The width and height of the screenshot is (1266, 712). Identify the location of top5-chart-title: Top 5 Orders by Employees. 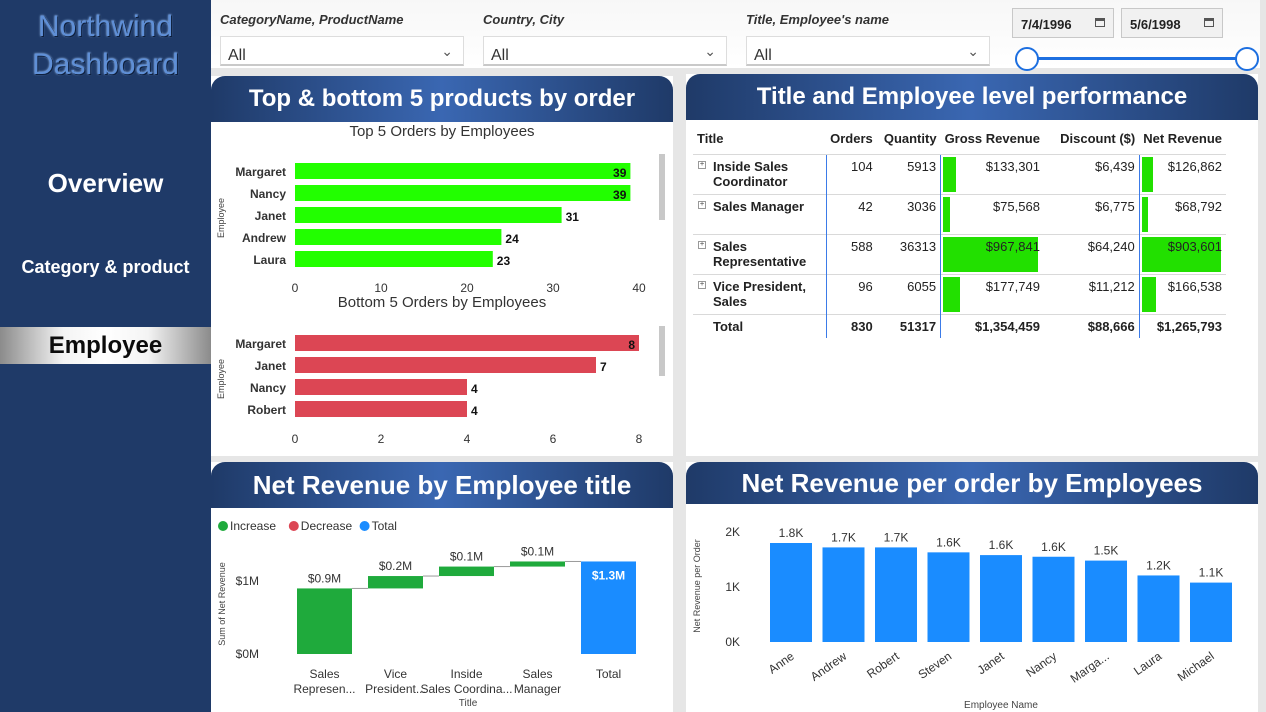
(442, 131).